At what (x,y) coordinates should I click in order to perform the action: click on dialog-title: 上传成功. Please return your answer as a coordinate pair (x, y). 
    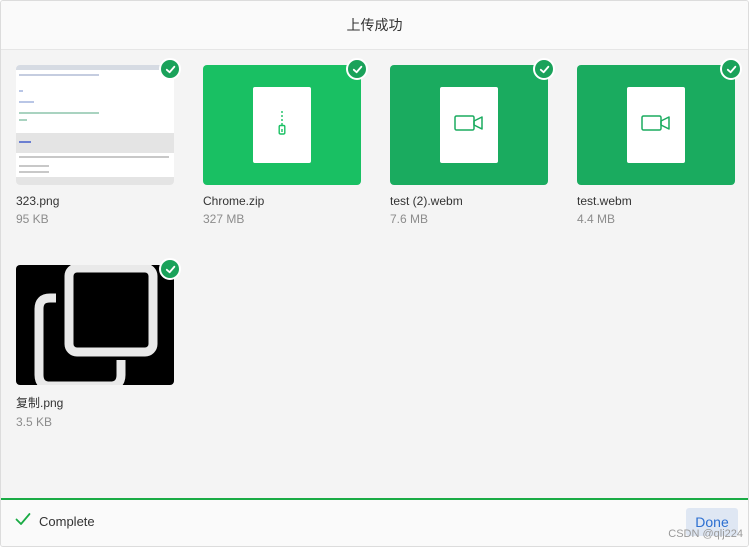
    Looking at the image, I should click on (374, 25).